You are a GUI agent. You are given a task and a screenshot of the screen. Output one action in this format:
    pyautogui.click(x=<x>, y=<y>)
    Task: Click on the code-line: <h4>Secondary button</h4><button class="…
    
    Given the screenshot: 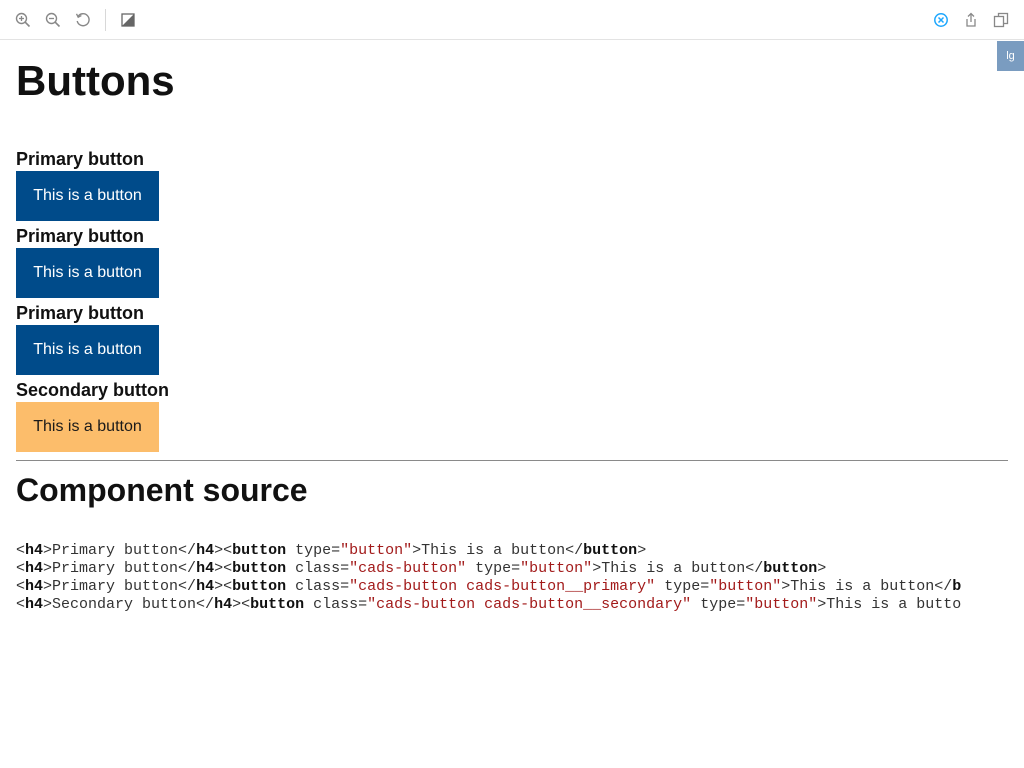 What is the action you would take?
    pyautogui.click(x=520, y=605)
    